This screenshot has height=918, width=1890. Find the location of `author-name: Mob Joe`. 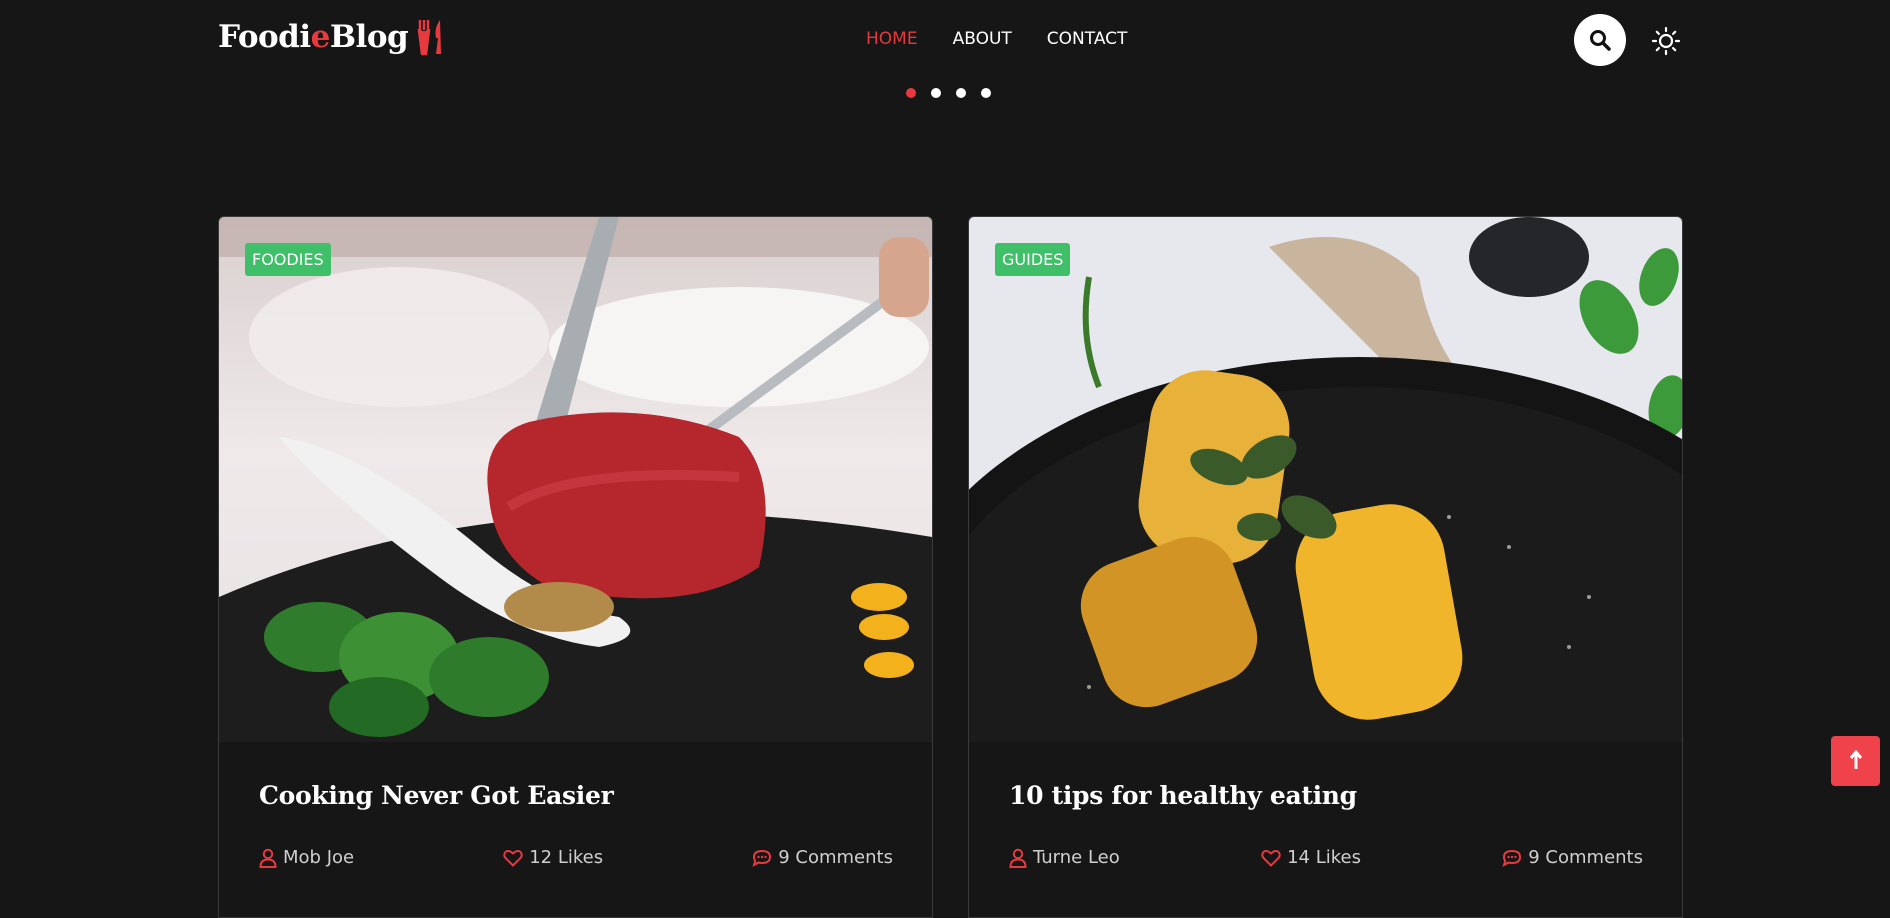

author-name: Mob Joe is located at coordinates (319, 857).